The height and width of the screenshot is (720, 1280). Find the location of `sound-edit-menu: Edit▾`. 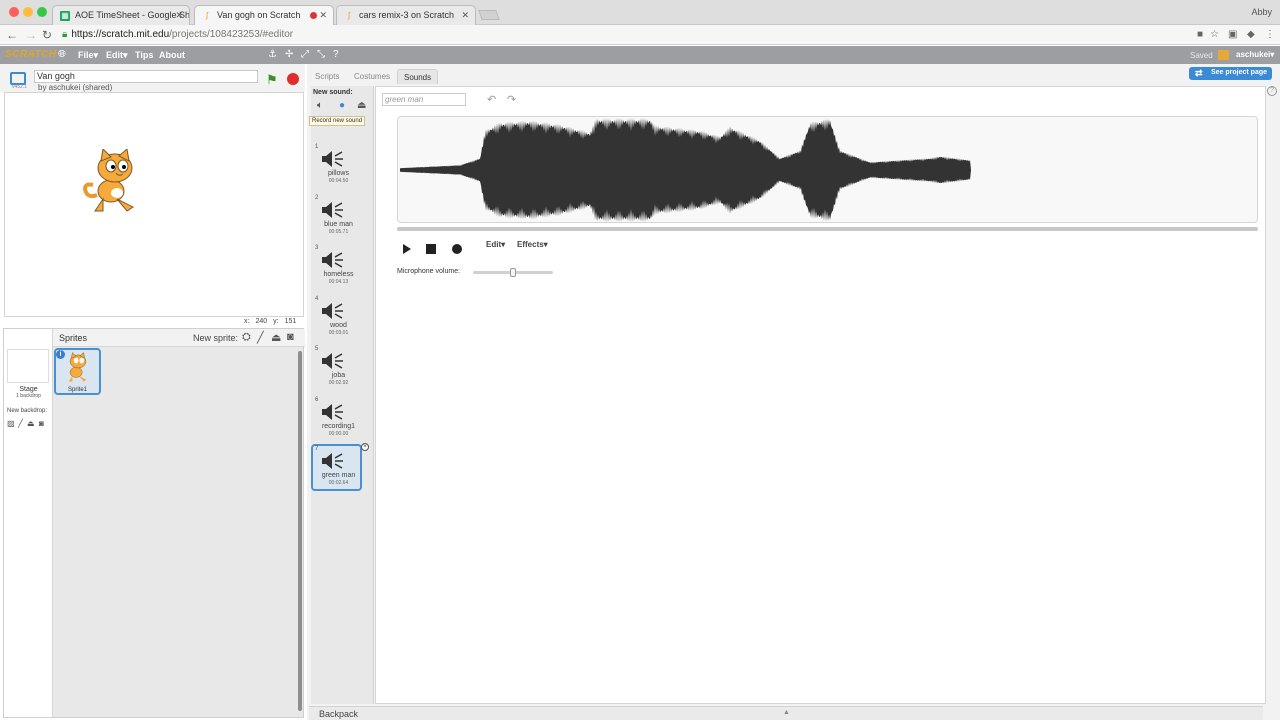

sound-edit-menu: Edit▾ is located at coordinates (495, 244).